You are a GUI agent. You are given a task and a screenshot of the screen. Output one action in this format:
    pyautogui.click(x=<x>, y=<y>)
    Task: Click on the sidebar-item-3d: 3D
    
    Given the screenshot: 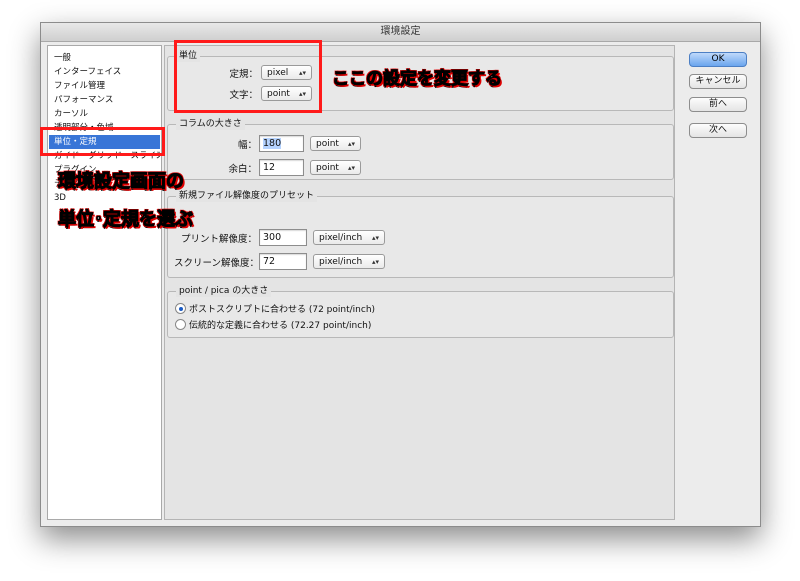 What is the action you would take?
    pyautogui.click(x=104, y=198)
    